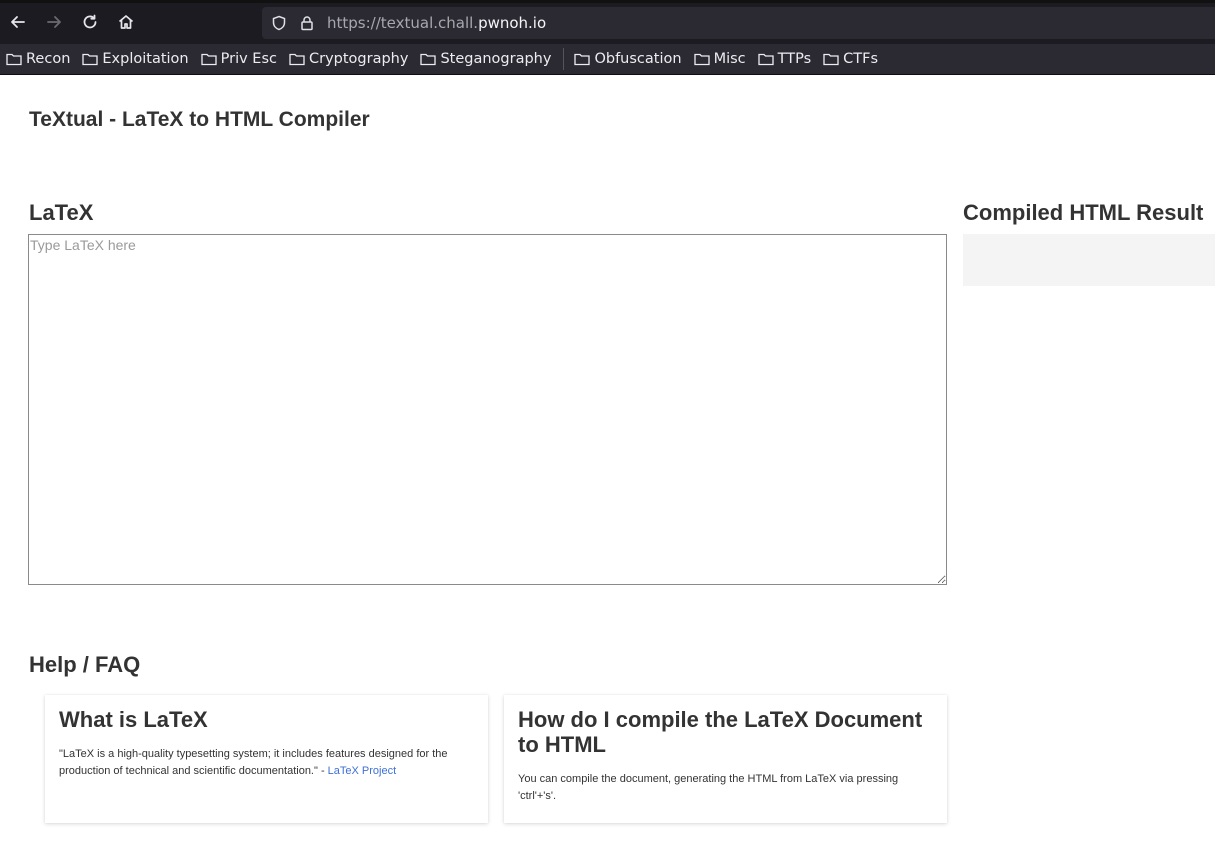 The image size is (1215, 849). I want to click on bookmark-priv-esc: Priv Esc, so click(238, 59).